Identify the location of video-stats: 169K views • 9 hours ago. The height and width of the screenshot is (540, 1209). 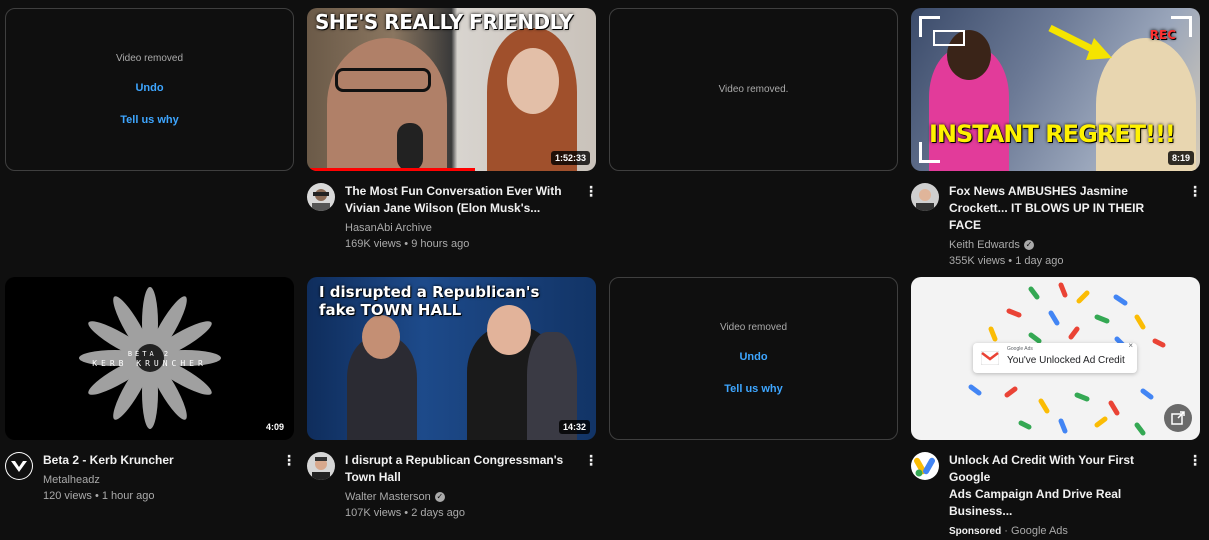
(407, 244).